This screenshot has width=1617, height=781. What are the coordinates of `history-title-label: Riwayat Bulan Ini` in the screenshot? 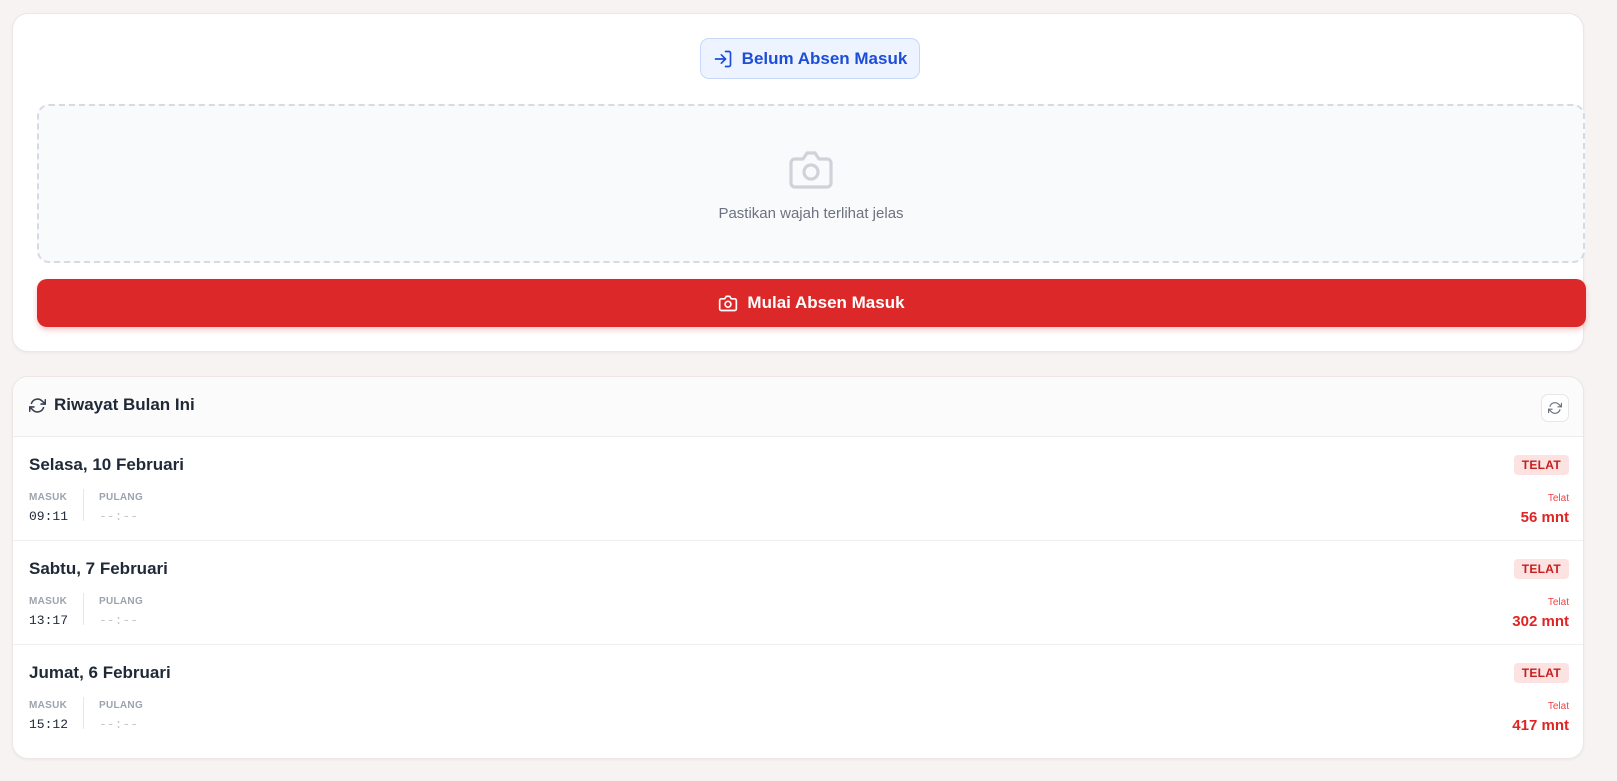 It's located at (124, 404).